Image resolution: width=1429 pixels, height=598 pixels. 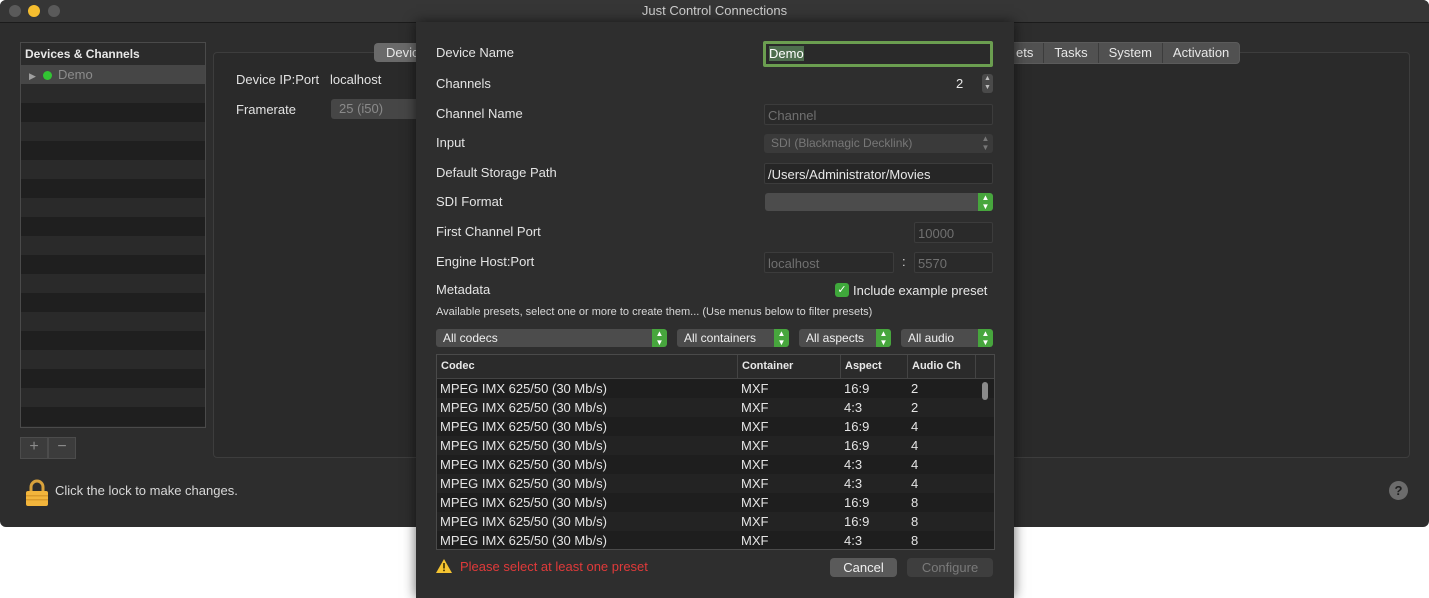 I want to click on warning-icon, so click(x=444, y=566).